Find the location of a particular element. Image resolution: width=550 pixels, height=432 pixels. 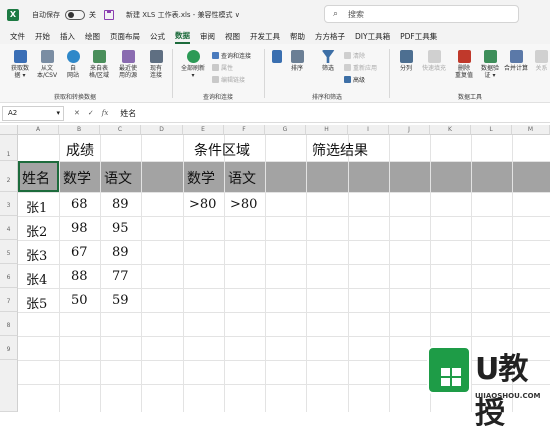

row-header: 4 is located at coordinates (9, 228).